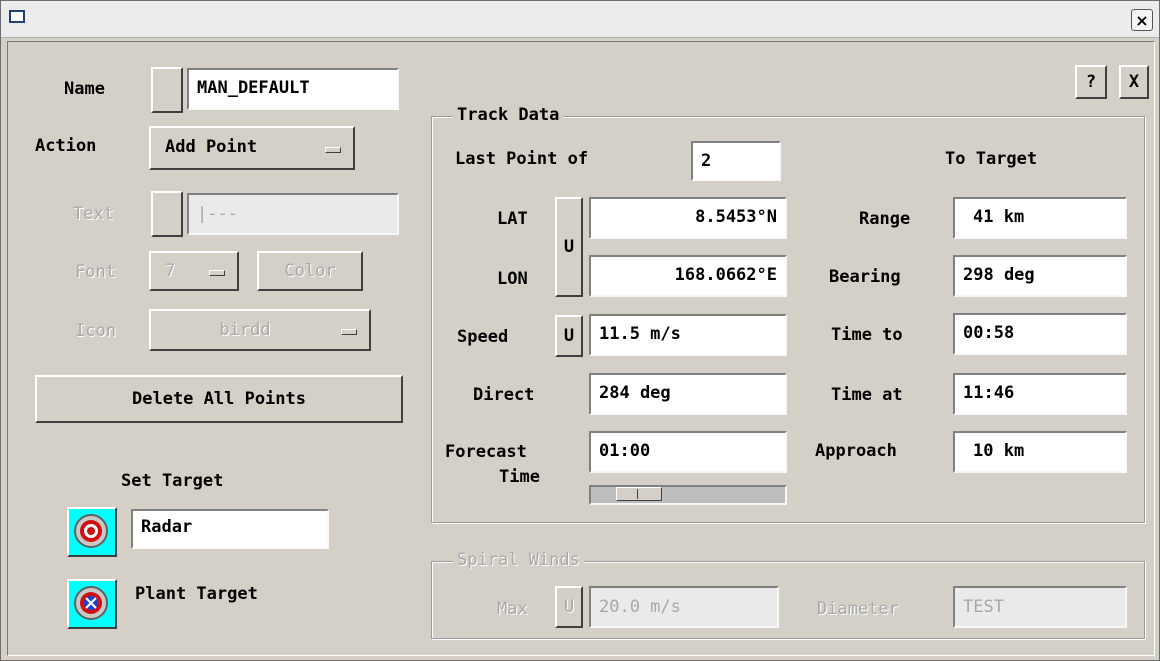 The image size is (1160, 661). I want to click on speed-units-button: U, so click(569, 336).